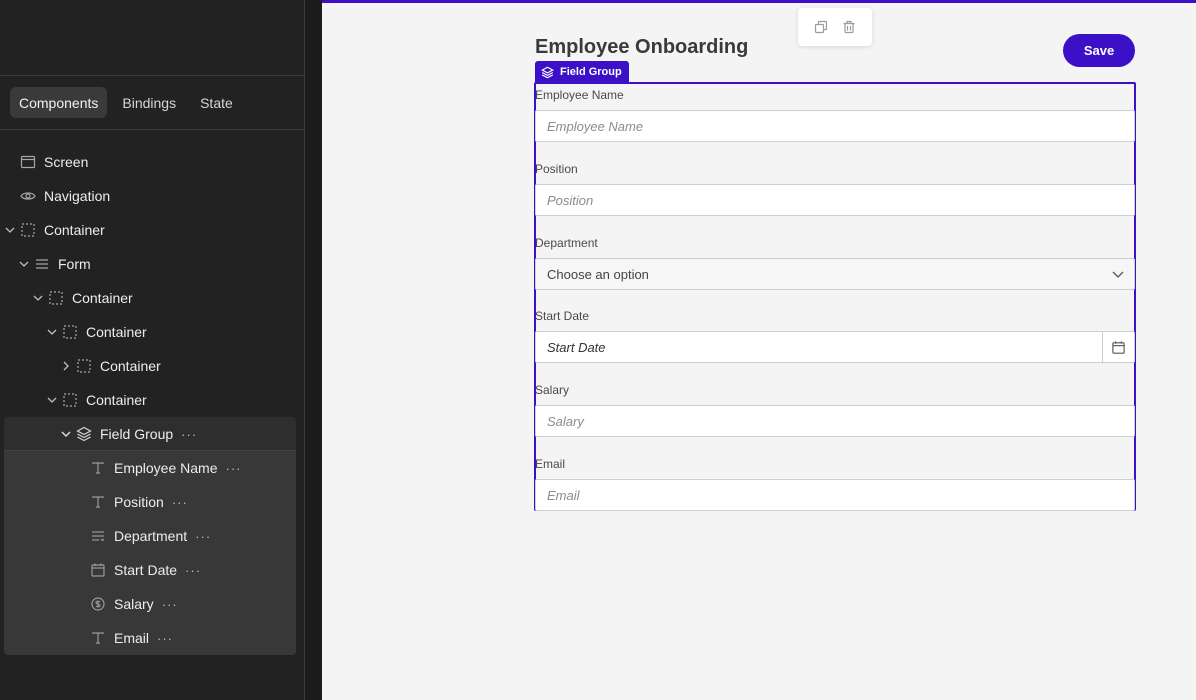 The image size is (1196, 700). Describe the element at coordinates (152, 162) in the screenshot. I see `tree-item-screen: Screen` at that location.